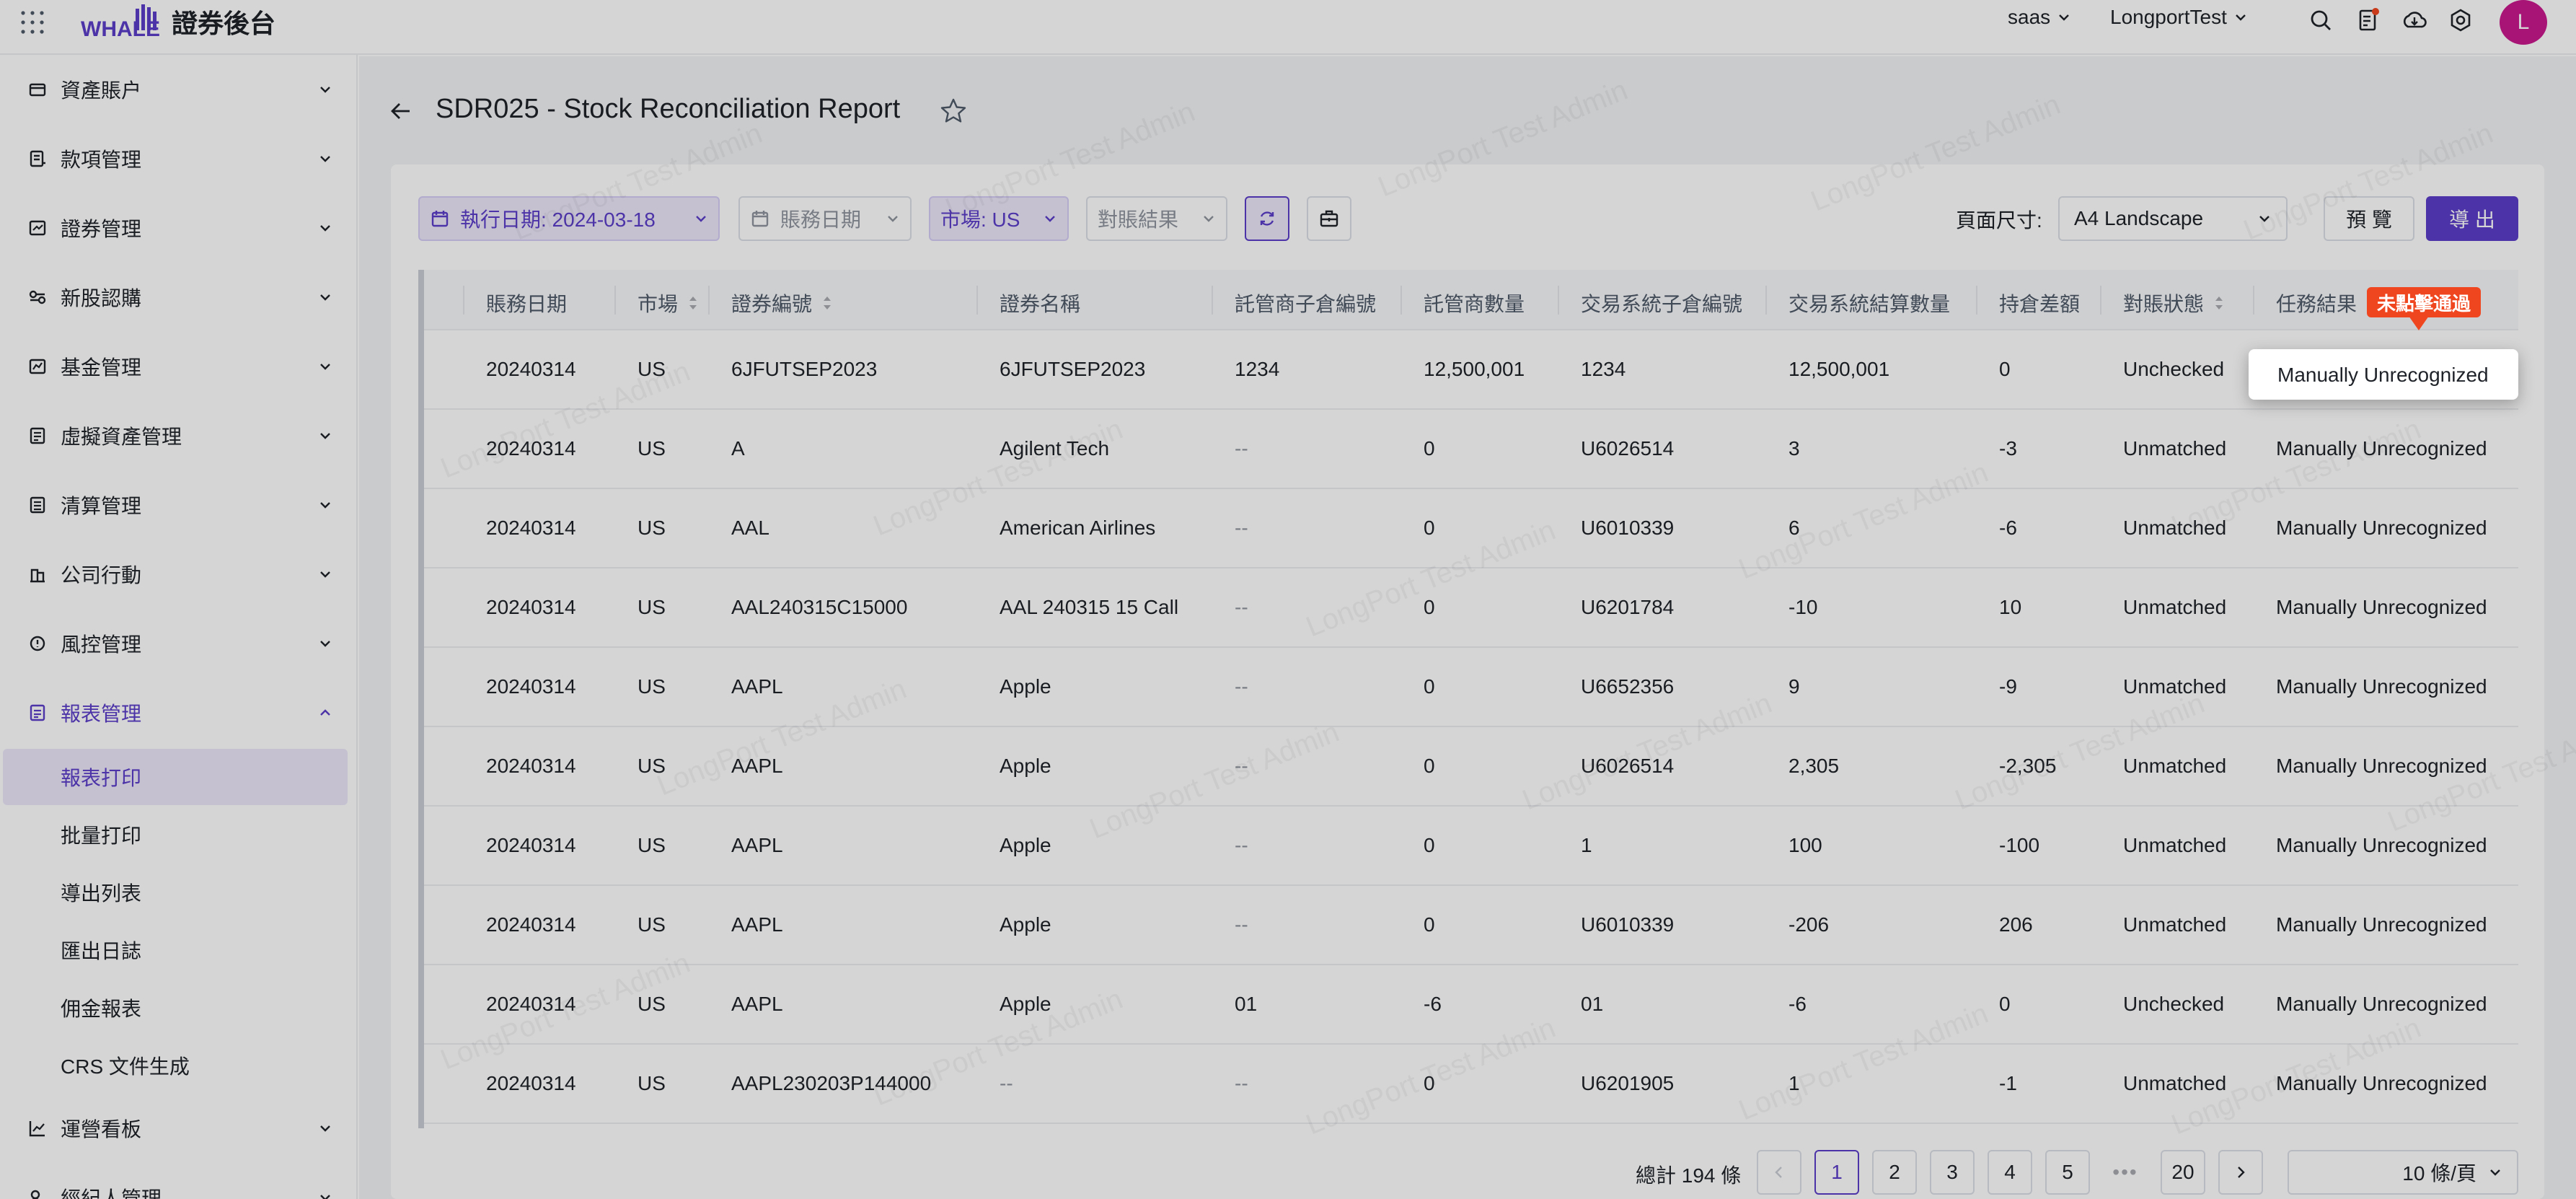 The width and height of the screenshot is (2576, 1199). What do you see at coordinates (669, 303) in the screenshot?
I see `column-header-market: 市場` at bounding box center [669, 303].